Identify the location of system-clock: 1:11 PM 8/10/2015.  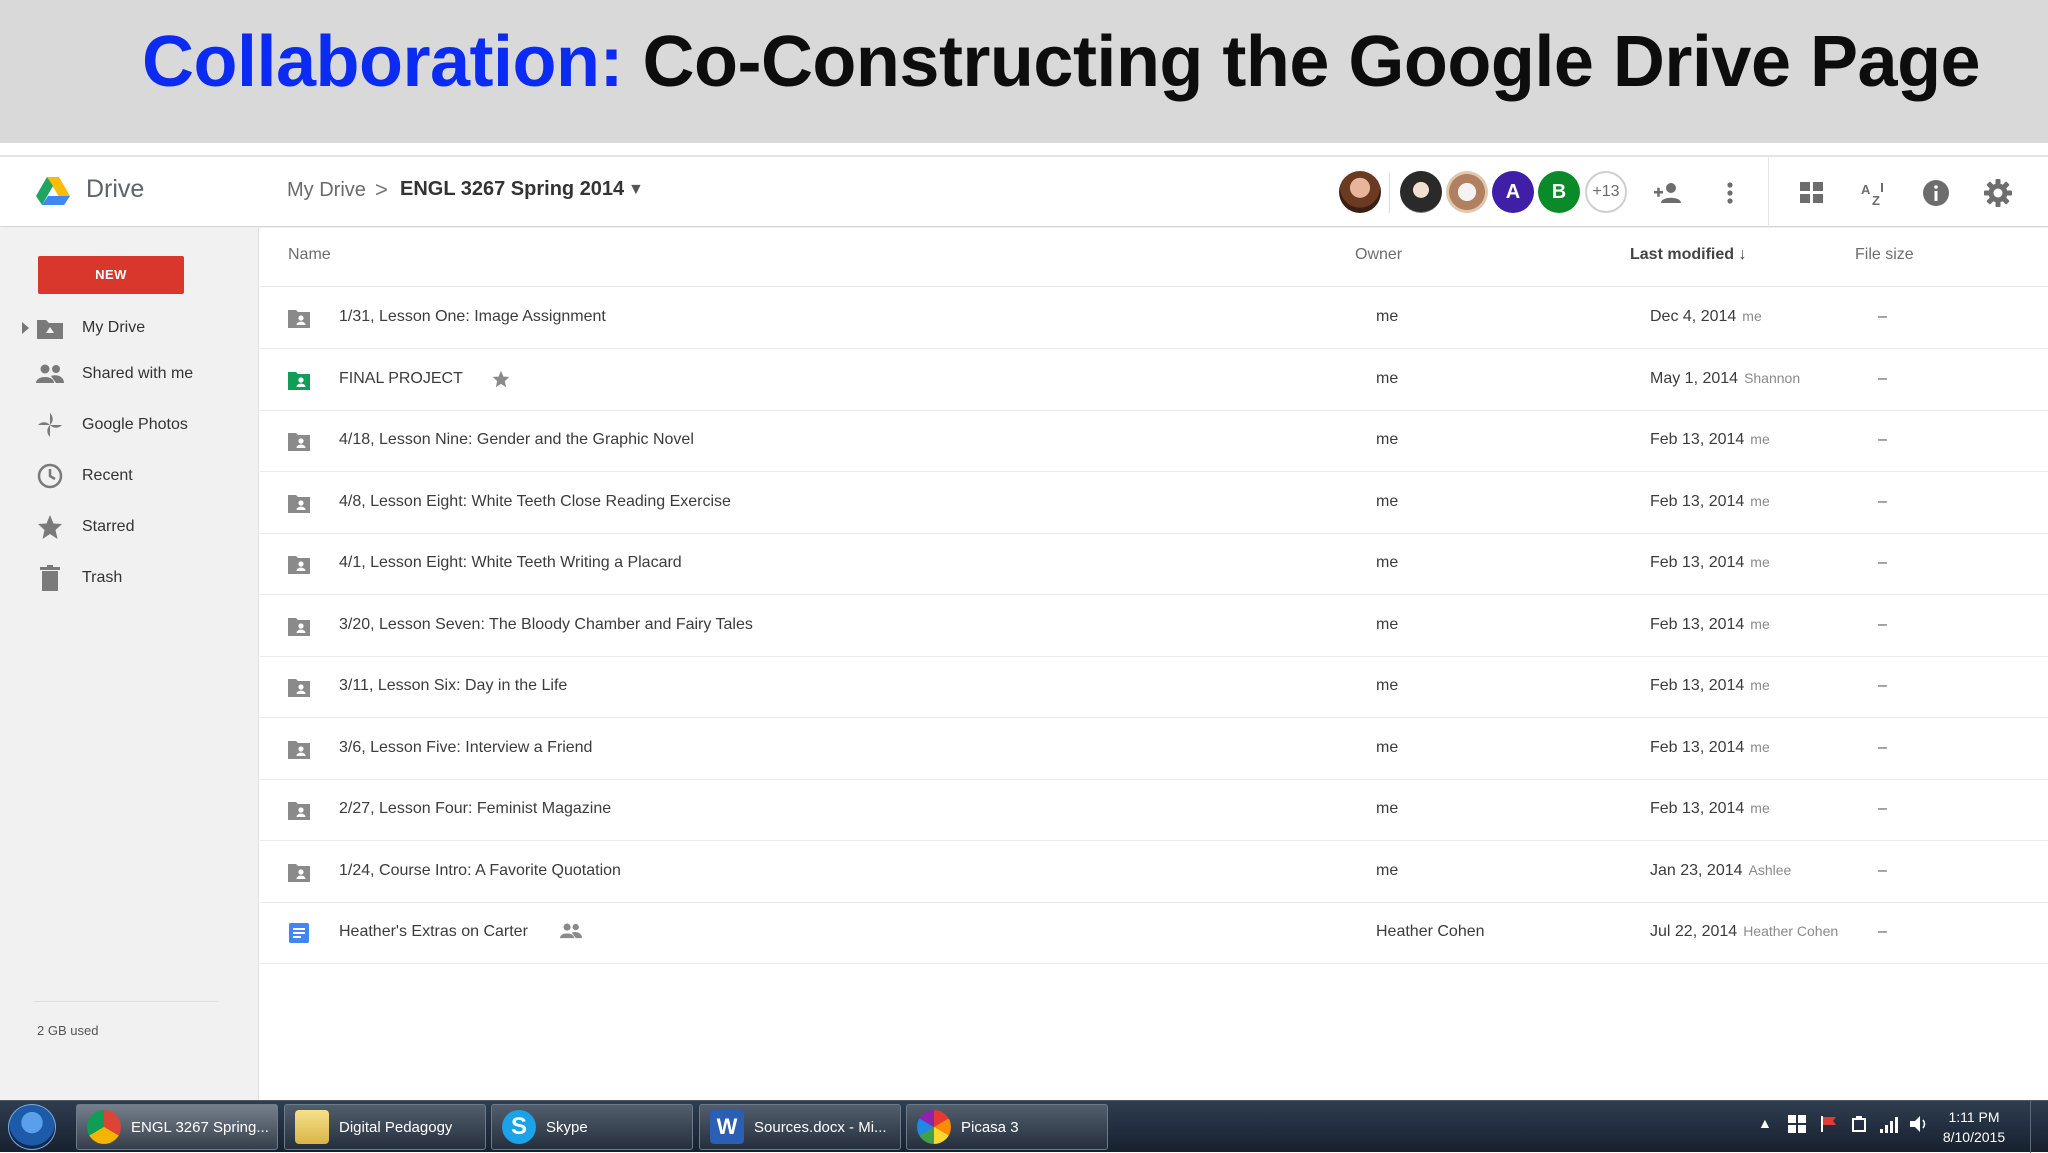
(1974, 1127).